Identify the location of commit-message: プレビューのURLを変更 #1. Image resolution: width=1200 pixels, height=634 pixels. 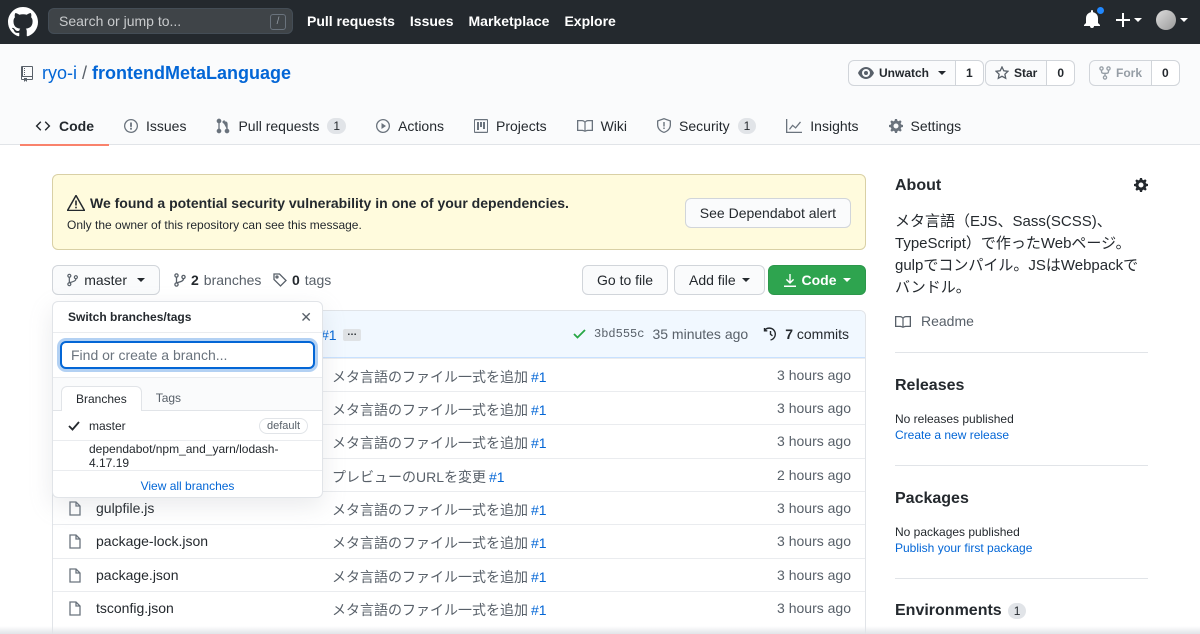
(418, 477).